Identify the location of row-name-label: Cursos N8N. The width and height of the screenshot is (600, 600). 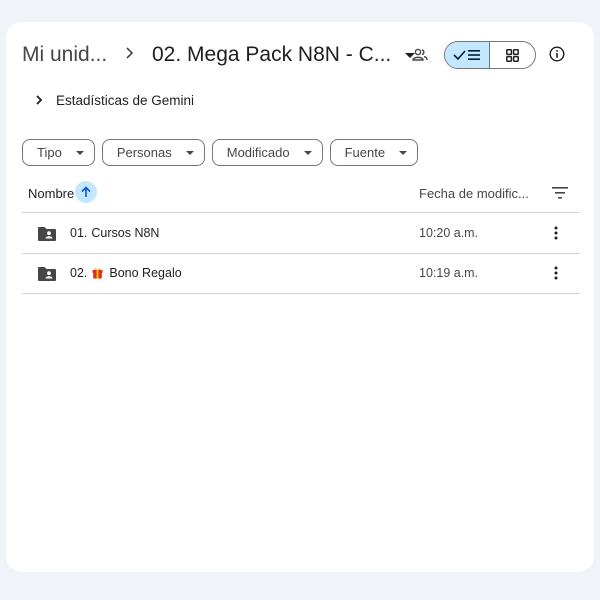
(125, 233).